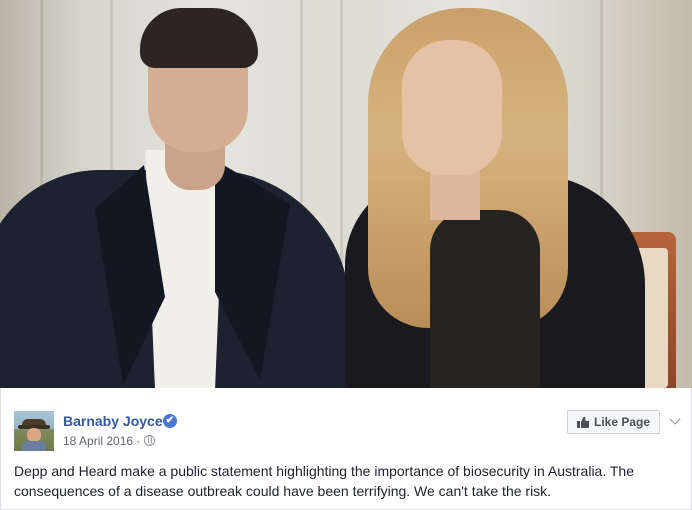 The height and width of the screenshot is (510, 692). I want to click on like-page-button: Like Page, so click(613, 422).